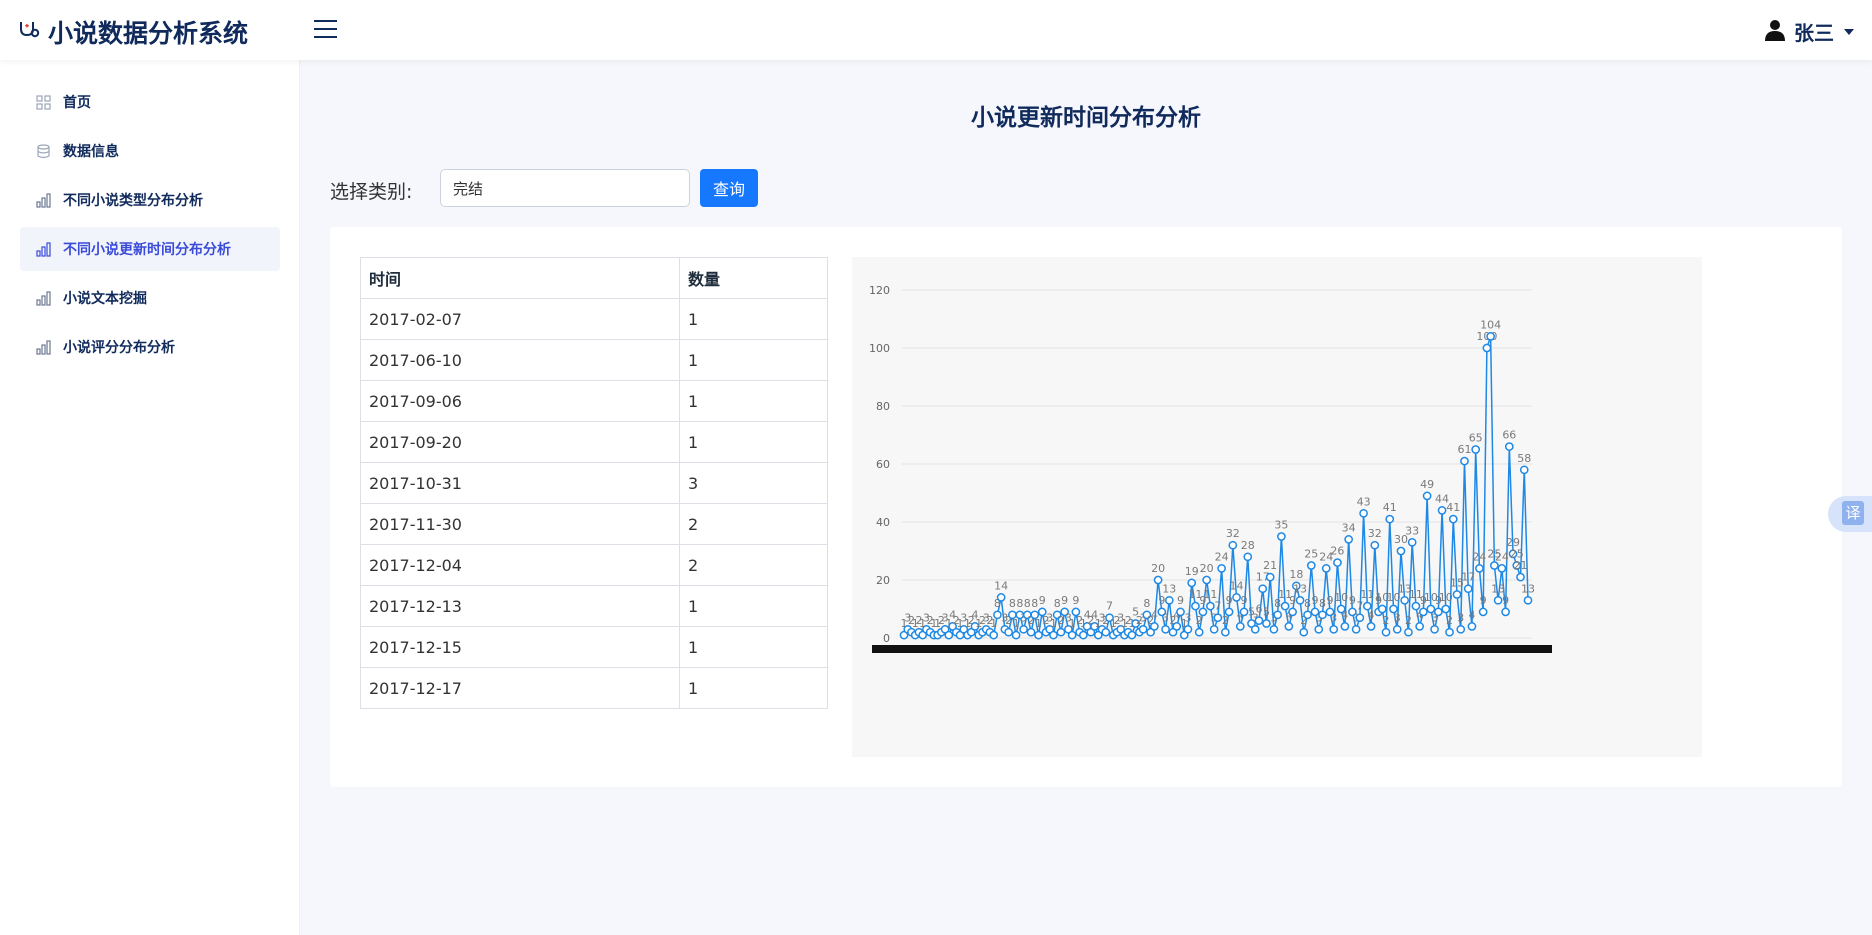 This screenshot has width=1872, height=935. Describe the element at coordinates (325, 30) in the screenshot. I see `menu-toggle-icon` at that location.